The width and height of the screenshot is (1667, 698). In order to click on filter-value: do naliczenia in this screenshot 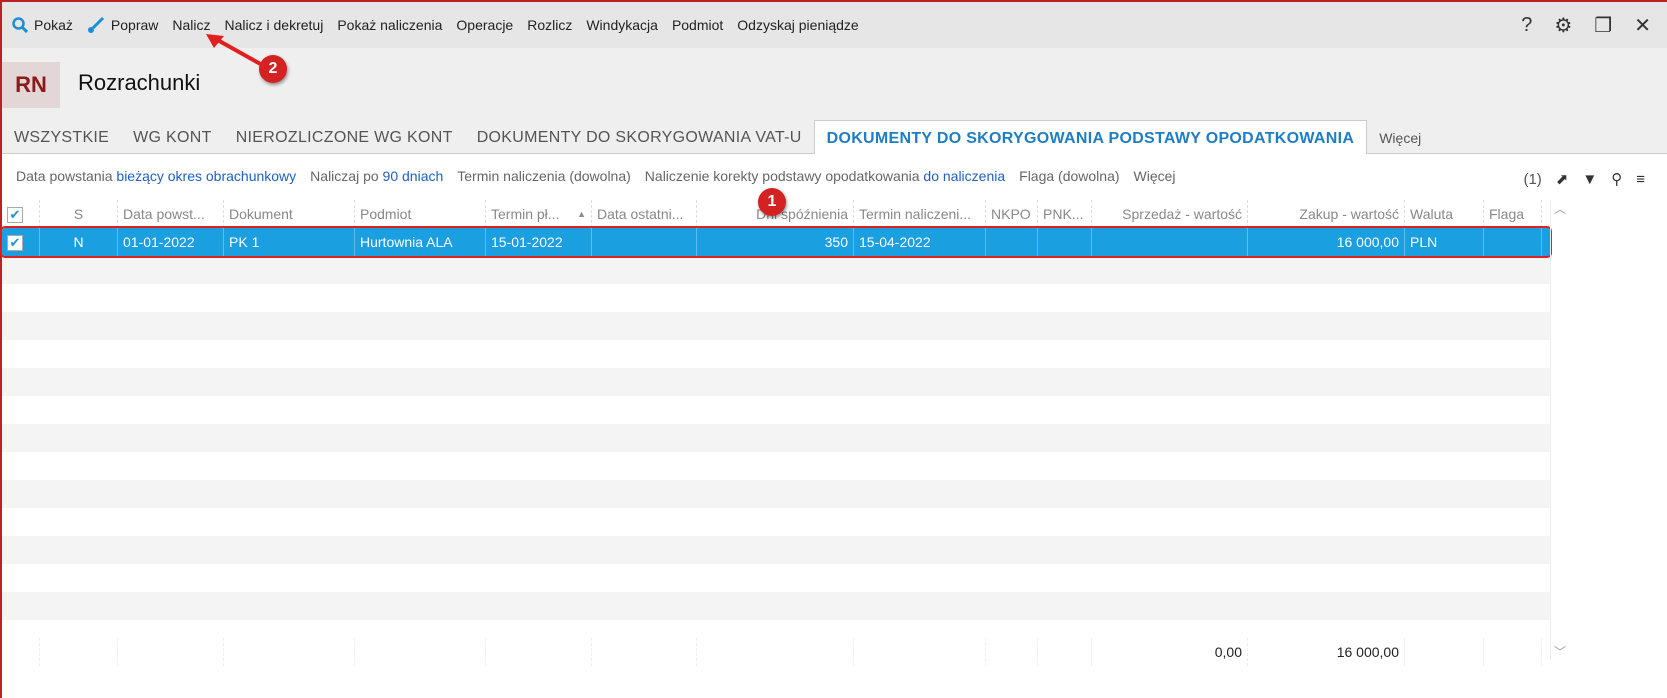, I will do `click(964, 176)`.